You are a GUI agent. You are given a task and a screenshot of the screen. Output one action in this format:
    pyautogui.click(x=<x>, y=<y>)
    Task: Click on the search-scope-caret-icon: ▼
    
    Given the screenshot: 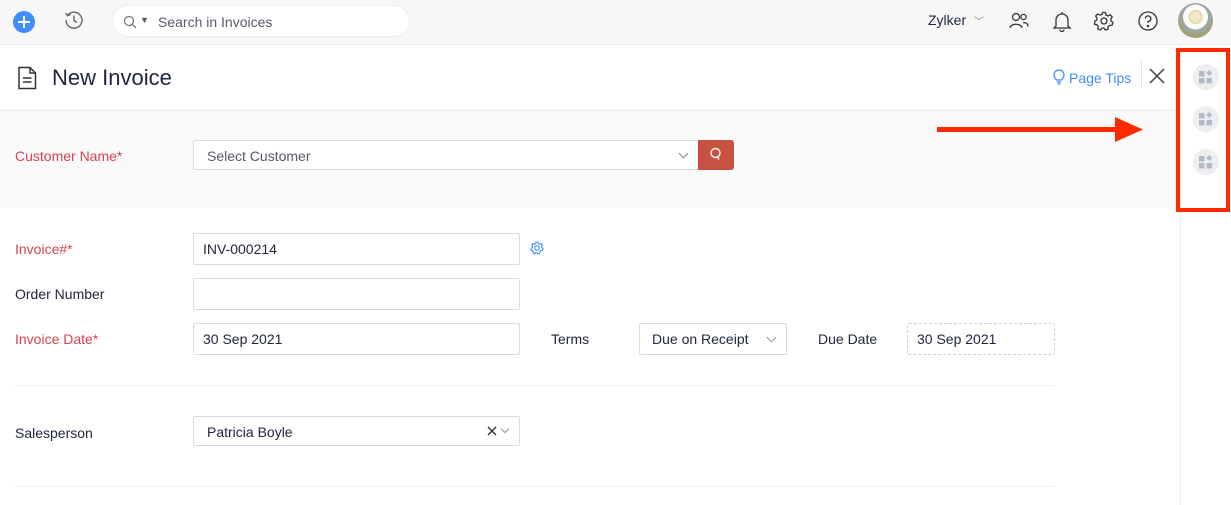 What is the action you would take?
    pyautogui.click(x=144, y=20)
    